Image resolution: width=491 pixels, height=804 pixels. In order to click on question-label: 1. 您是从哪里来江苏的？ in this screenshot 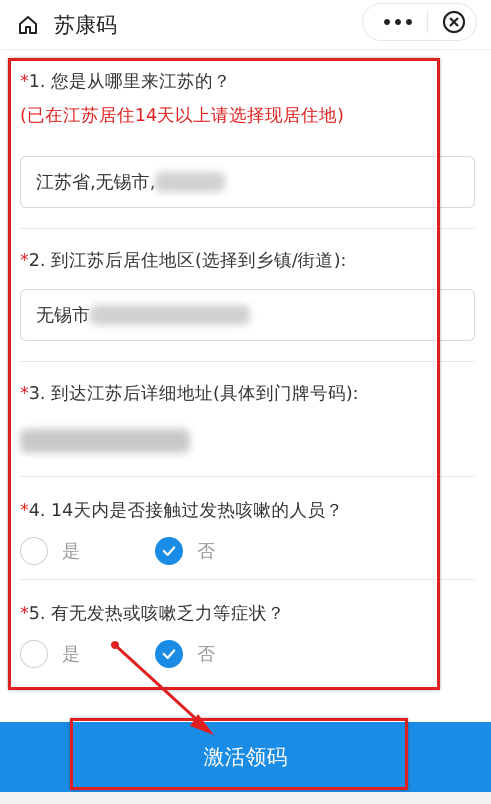, I will do `click(130, 82)`.